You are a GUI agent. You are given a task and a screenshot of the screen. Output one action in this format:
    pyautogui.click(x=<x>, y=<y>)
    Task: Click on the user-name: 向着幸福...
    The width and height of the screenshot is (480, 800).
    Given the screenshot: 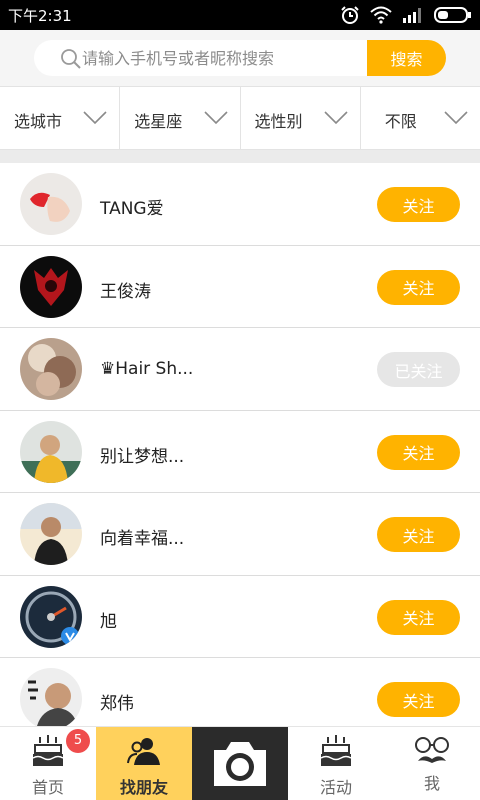 What is the action you would take?
    pyautogui.click(x=142, y=539)
    